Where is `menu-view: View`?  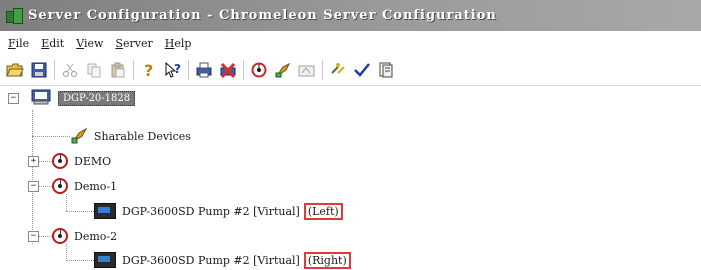 menu-view: View is located at coordinates (89, 43).